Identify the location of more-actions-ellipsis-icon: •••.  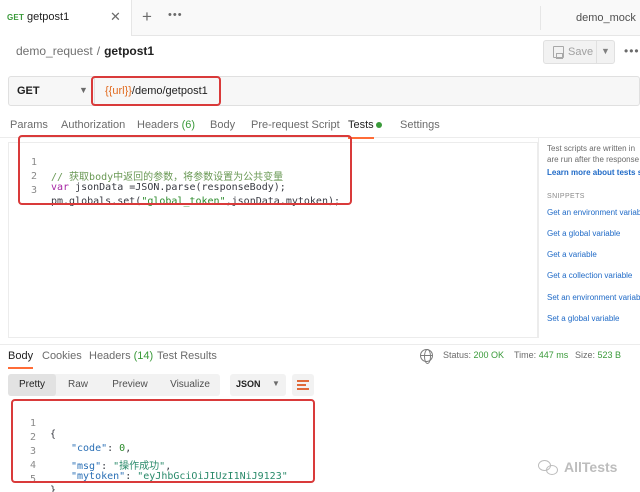
(632, 51).